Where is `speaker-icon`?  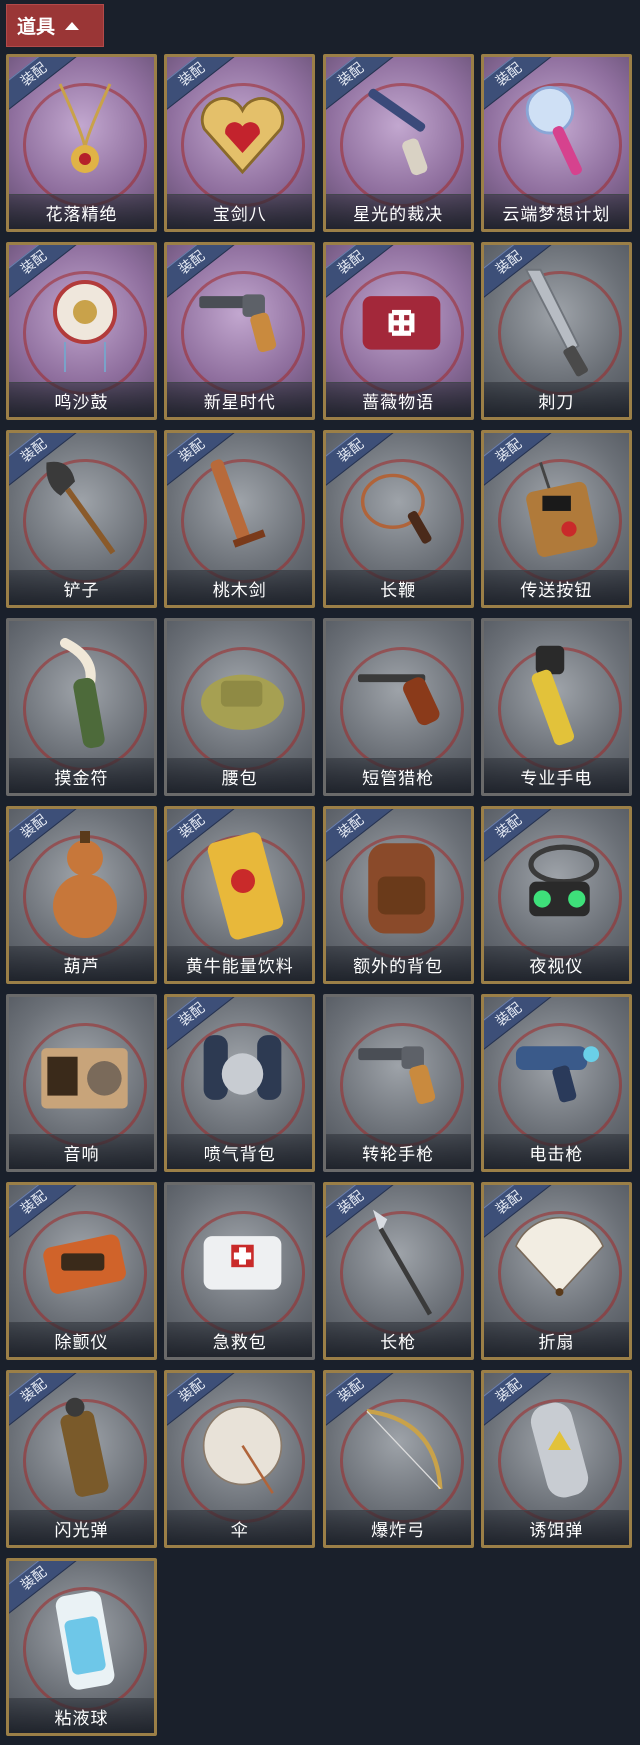
speaker-icon is located at coordinates (84, 1074).